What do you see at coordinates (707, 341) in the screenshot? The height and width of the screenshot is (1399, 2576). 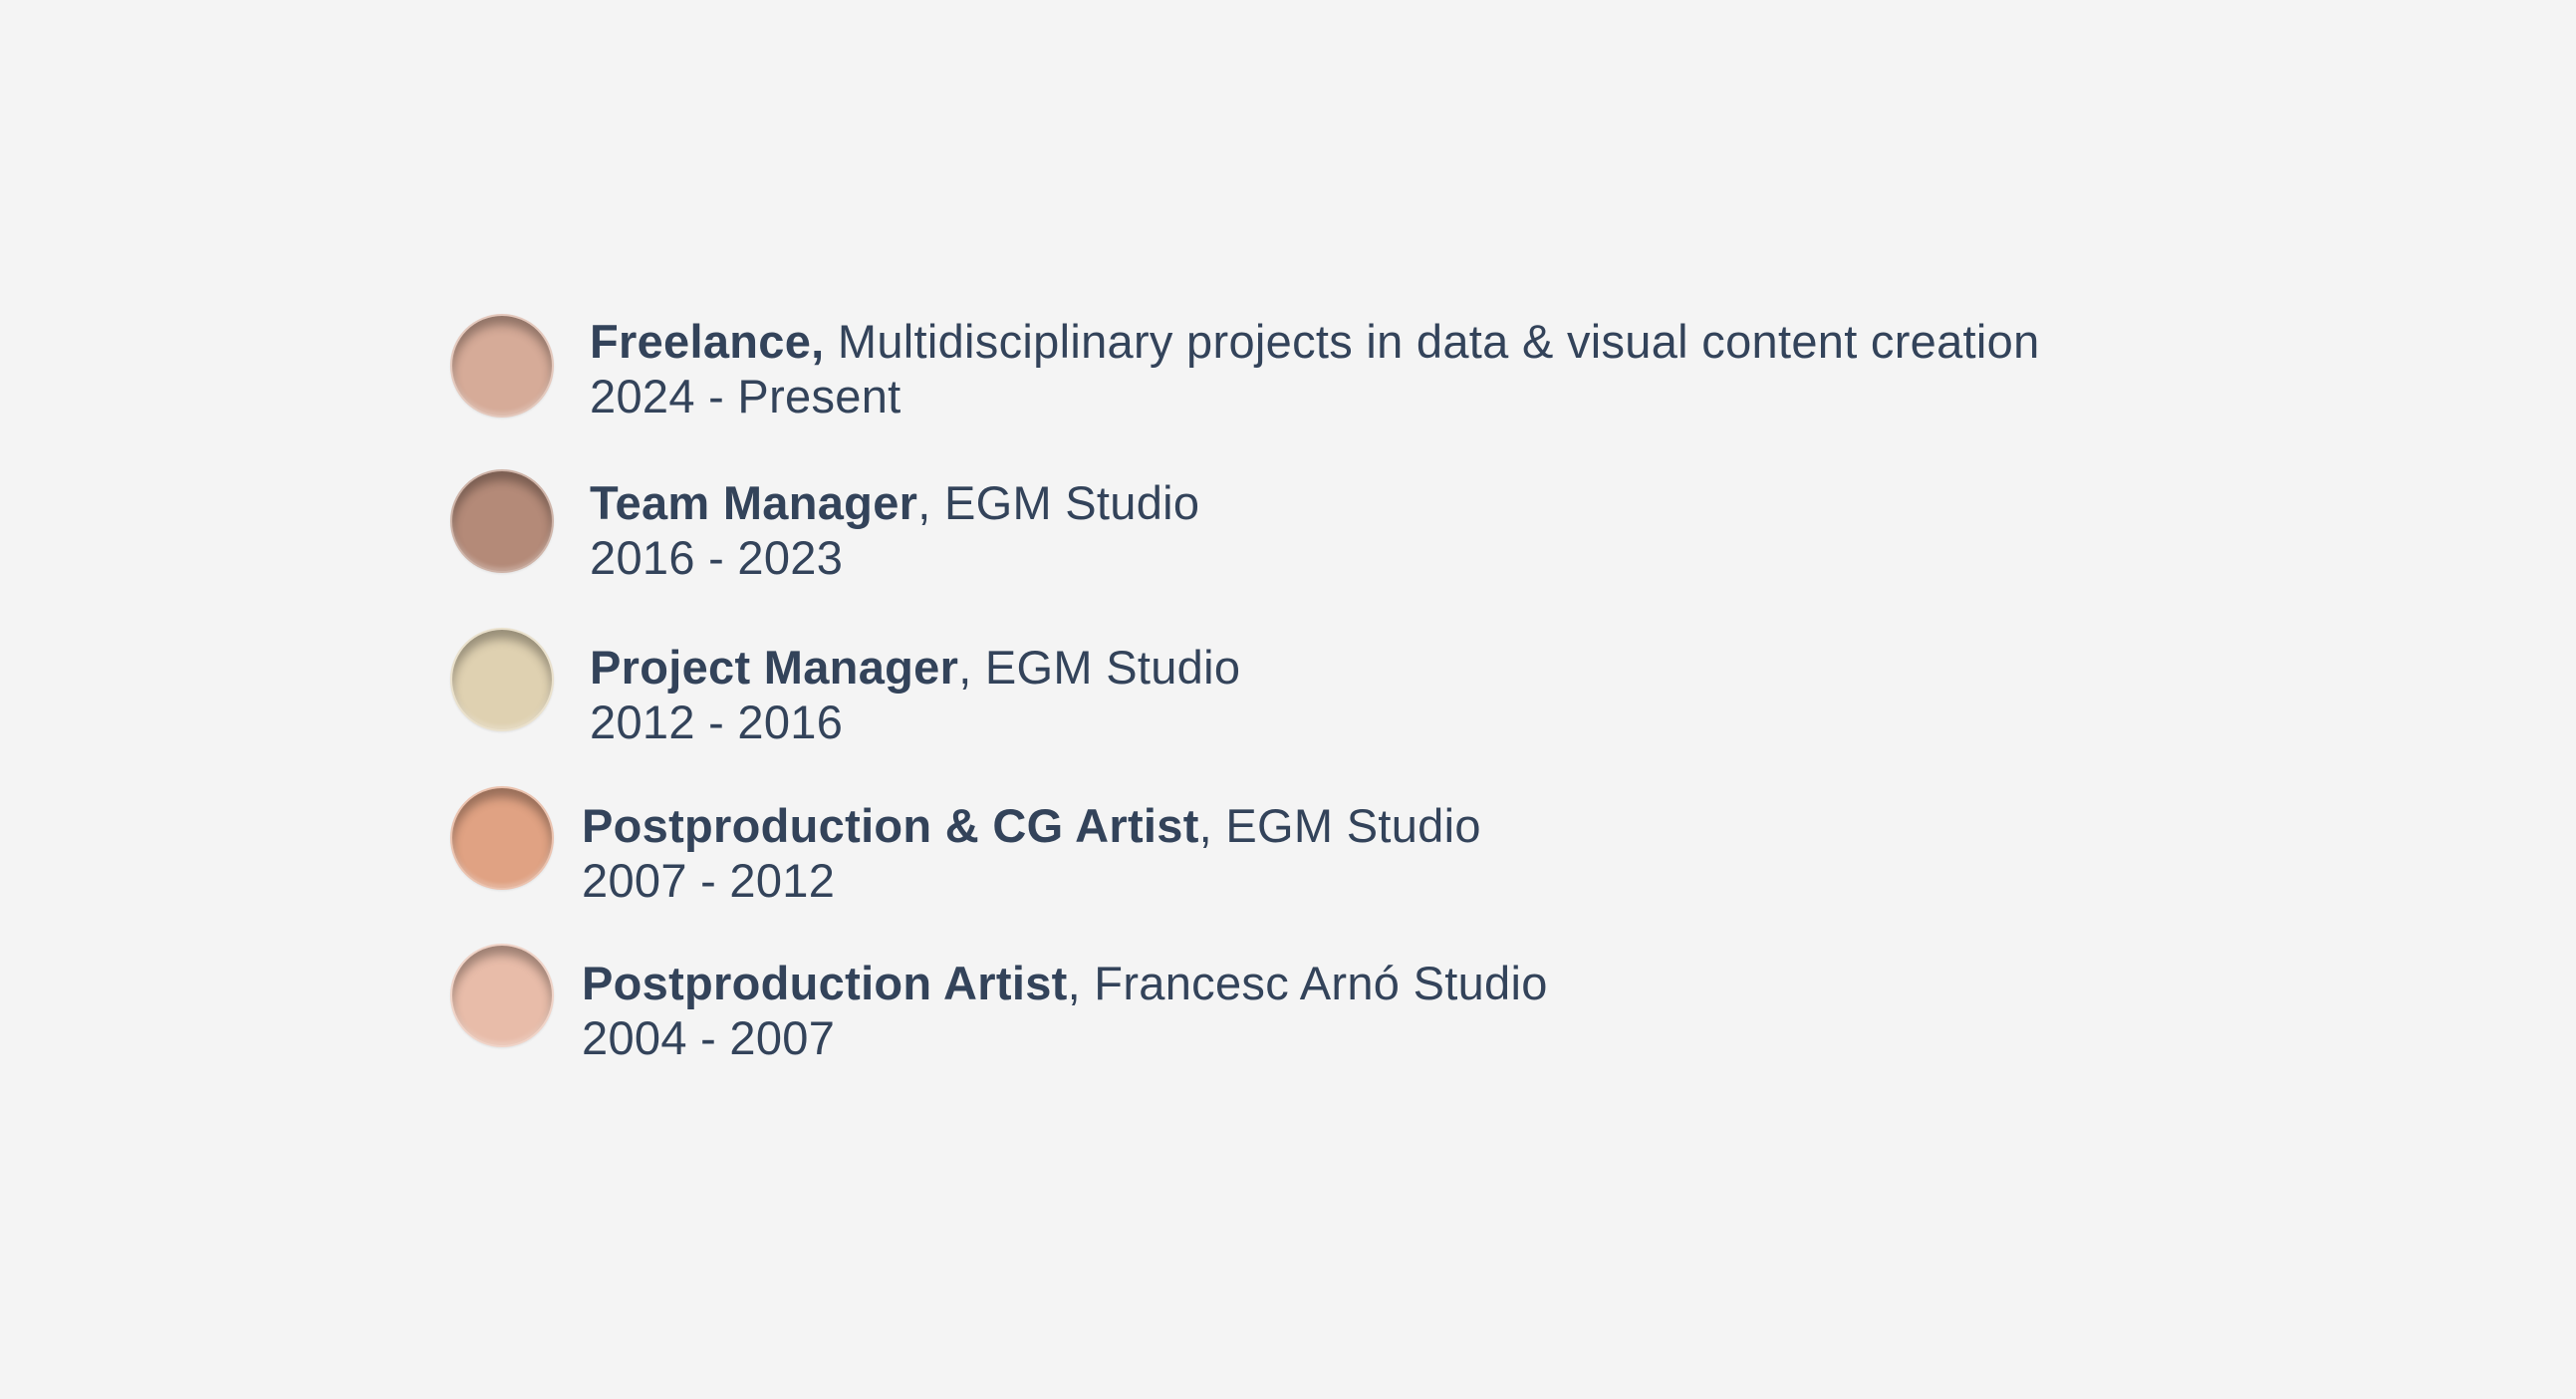 I see `entry-role: Freelance,` at bounding box center [707, 341].